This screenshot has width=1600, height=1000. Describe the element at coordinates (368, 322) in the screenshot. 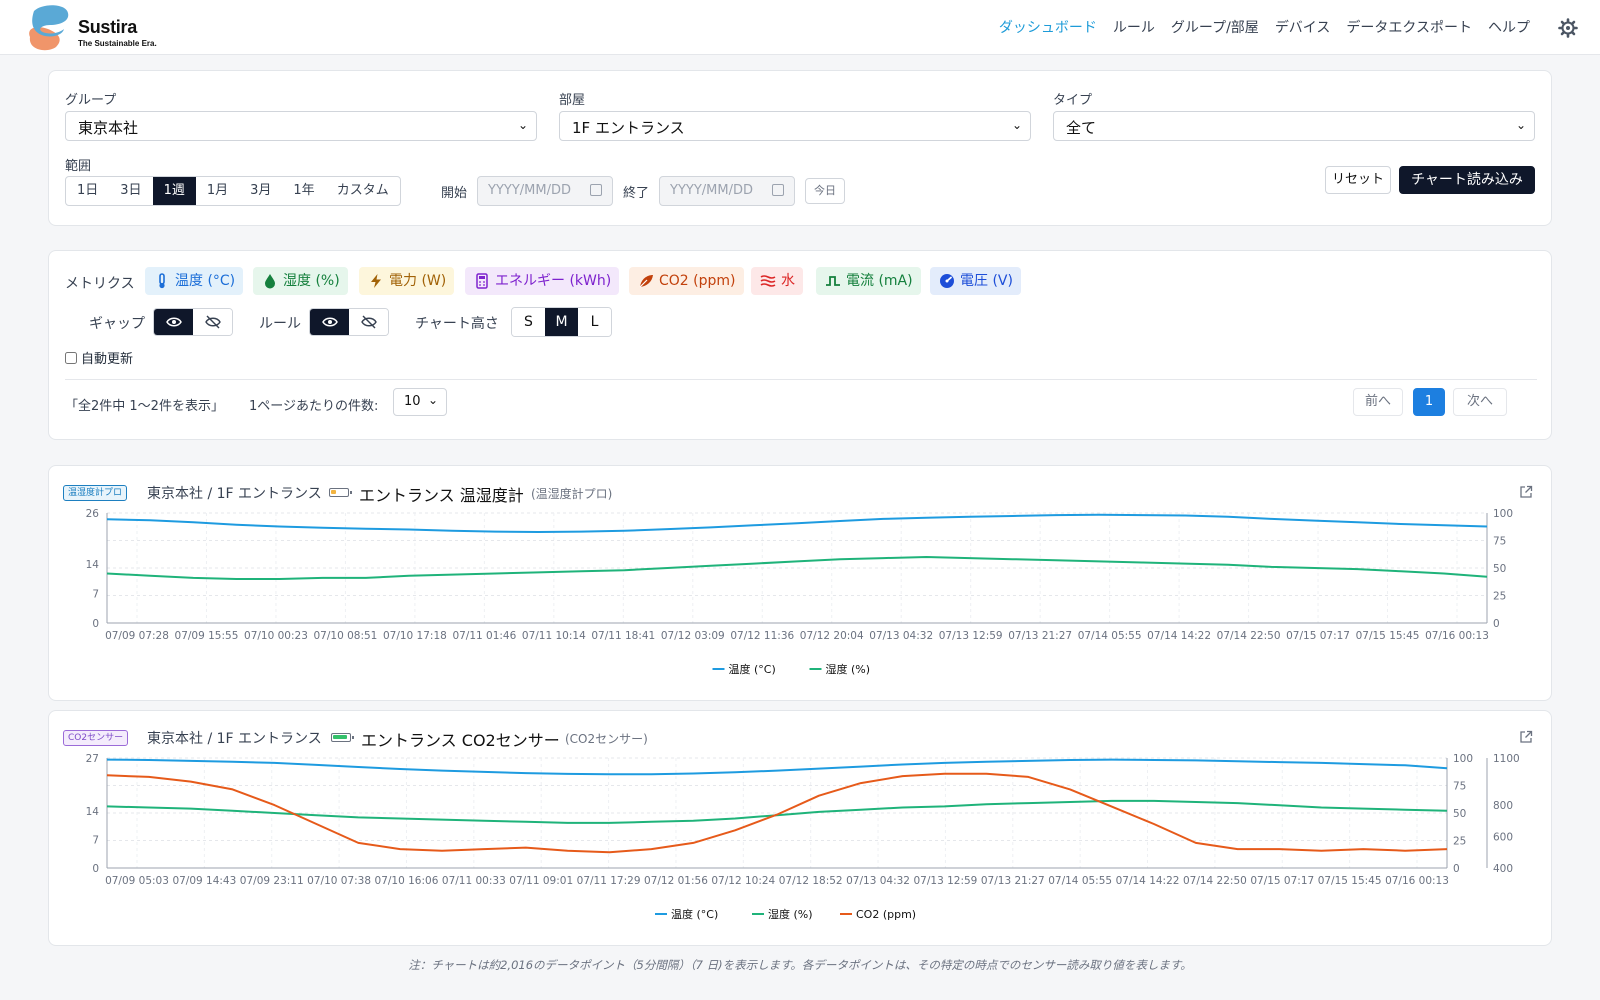

I see `rule-hide-button` at that location.